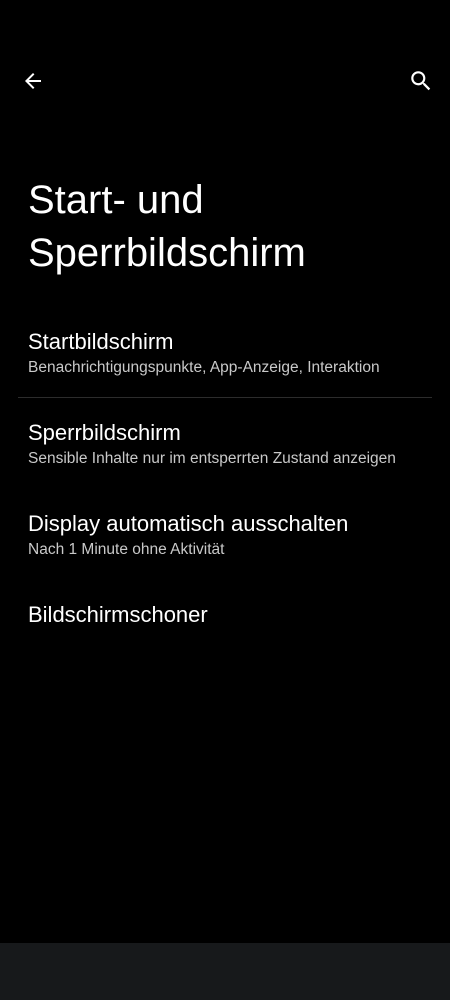 The width and height of the screenshot is (450, 1000). I want to click on preference-title: Display automatisch ausschalten, so click(188, 523).